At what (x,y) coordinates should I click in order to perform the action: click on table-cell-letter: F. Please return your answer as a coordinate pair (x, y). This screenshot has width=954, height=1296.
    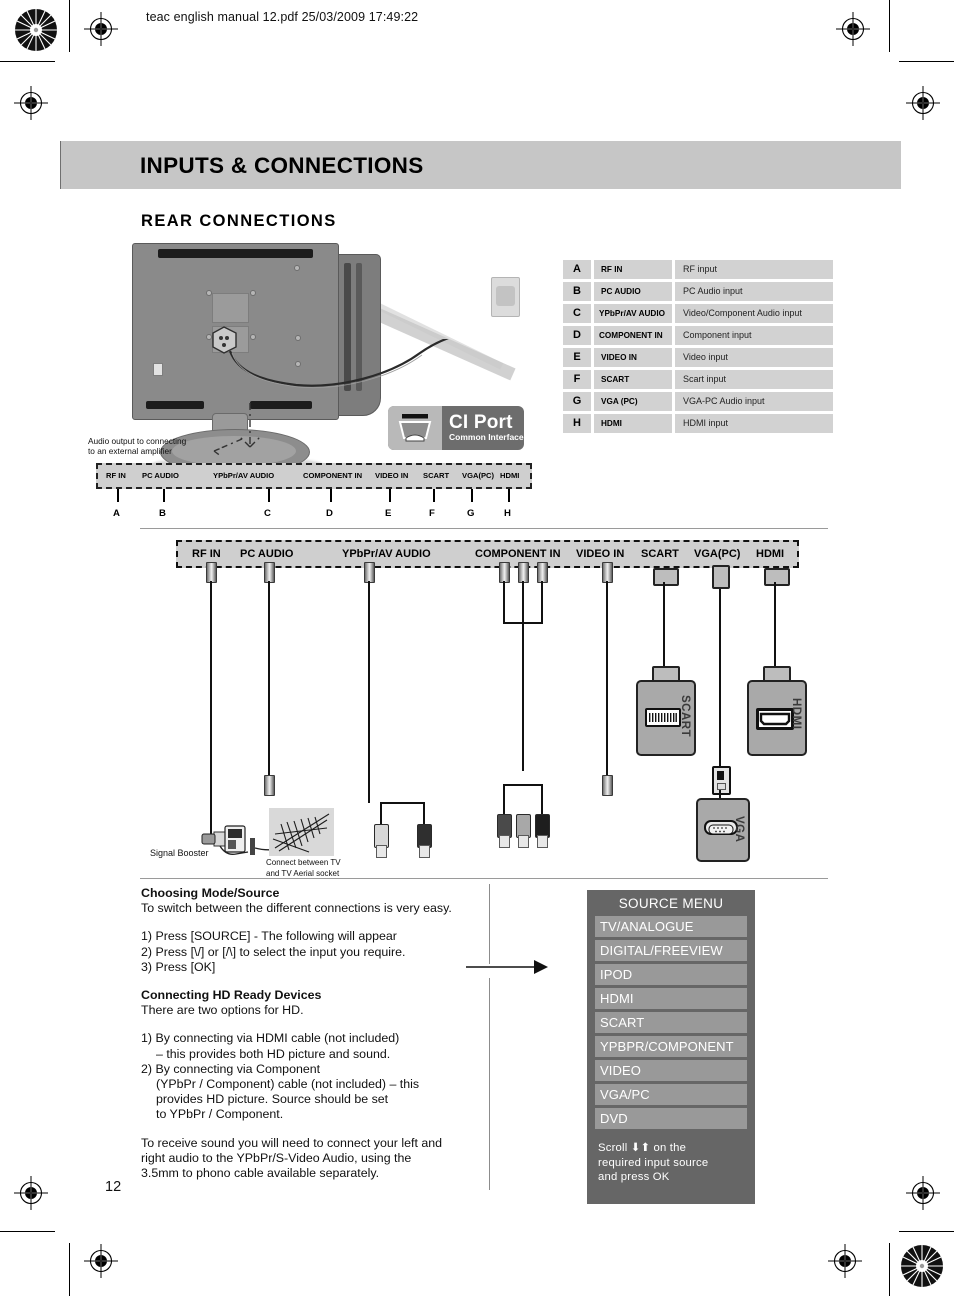
    Looking at the image, I should click on (577, 379).